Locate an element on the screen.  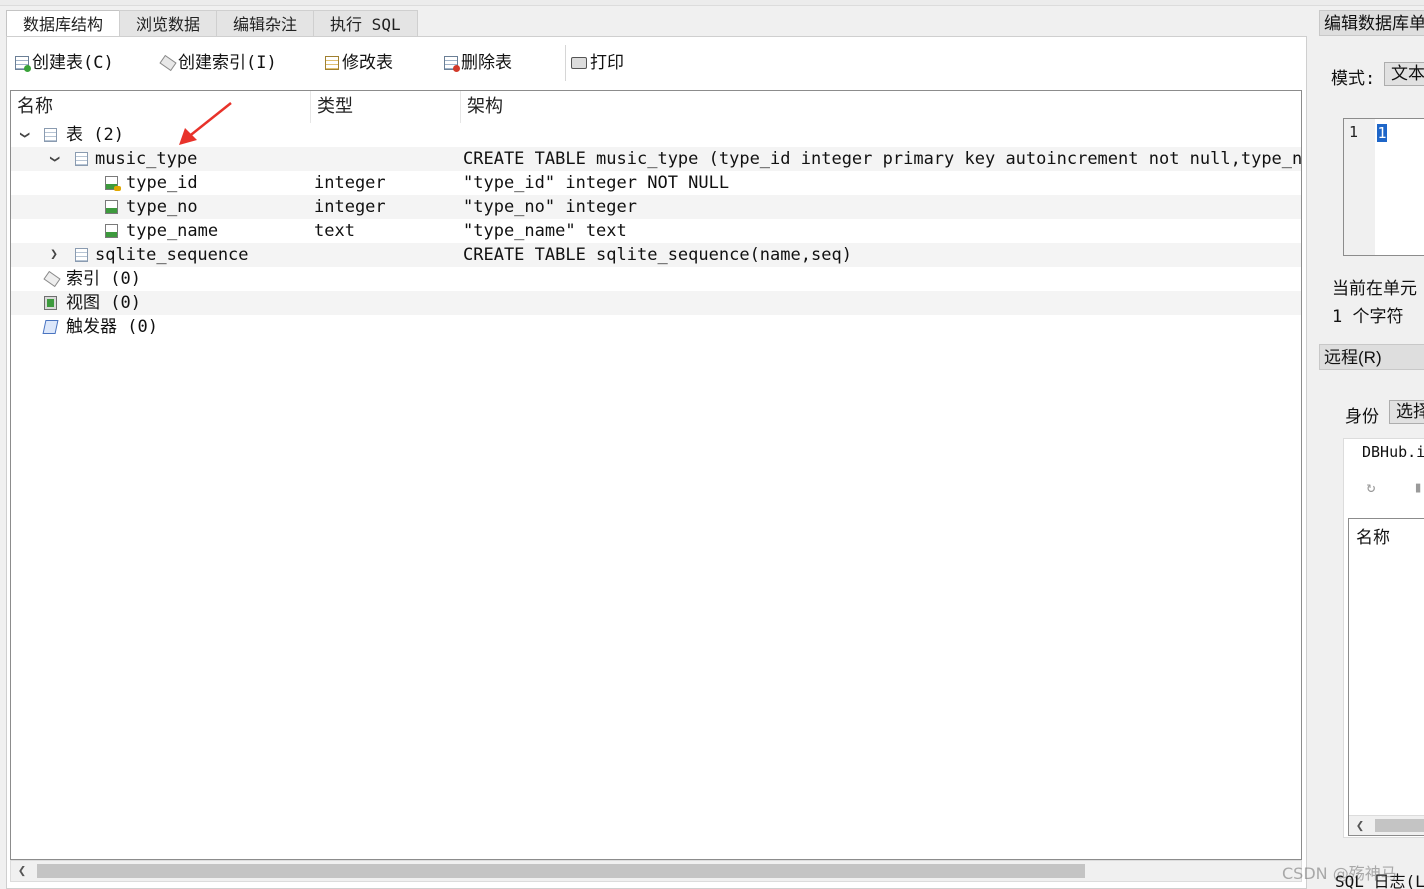
annotation-arrow-icon is located at coordinates (205, 123).